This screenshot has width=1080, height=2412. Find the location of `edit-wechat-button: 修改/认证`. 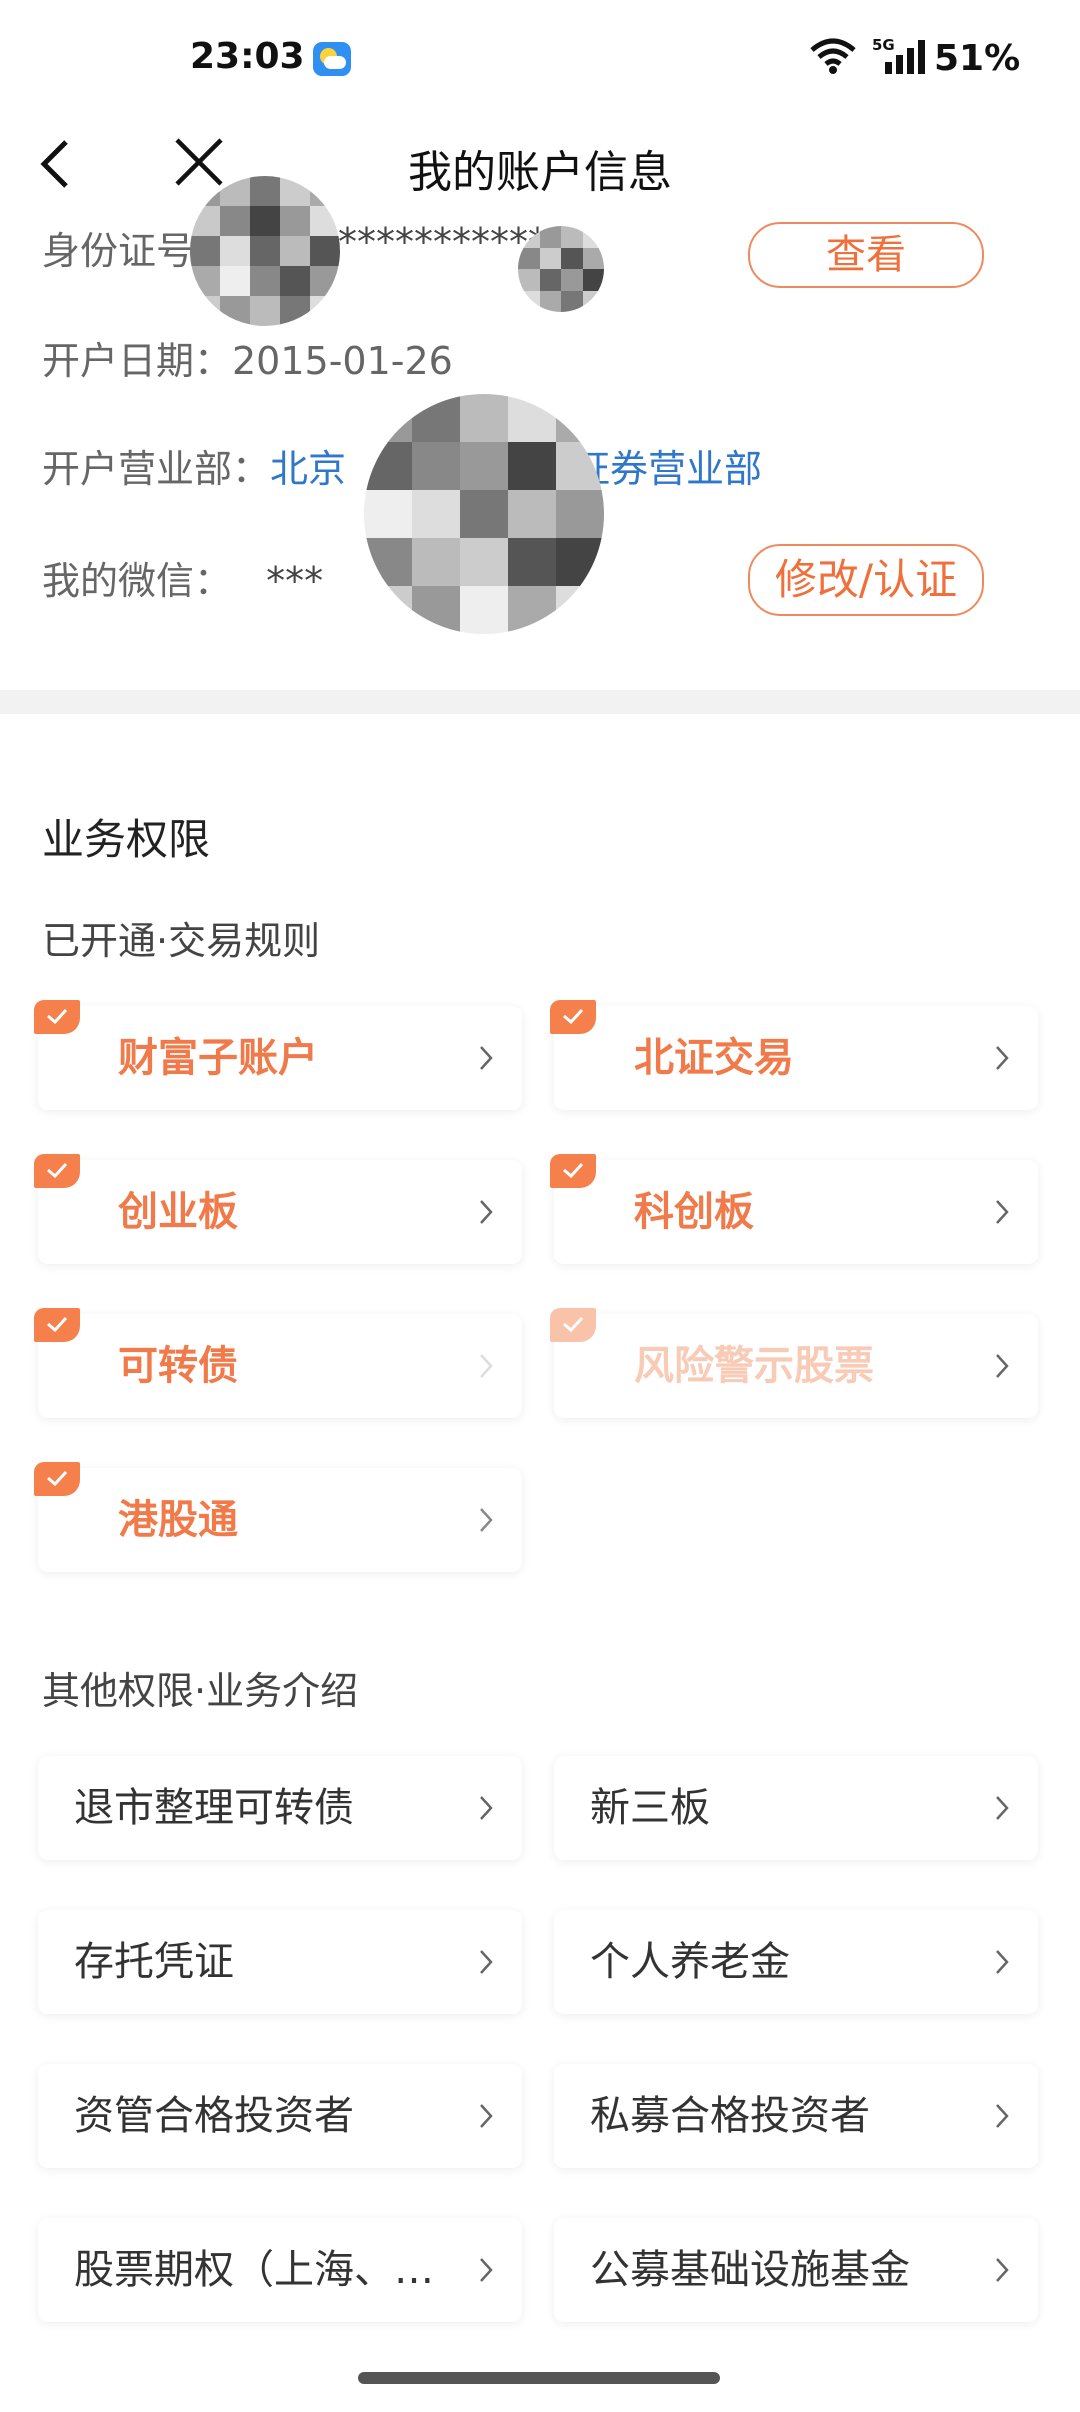

edit-wechat-button: 修改/认证 is located at coordinates (866, 580).